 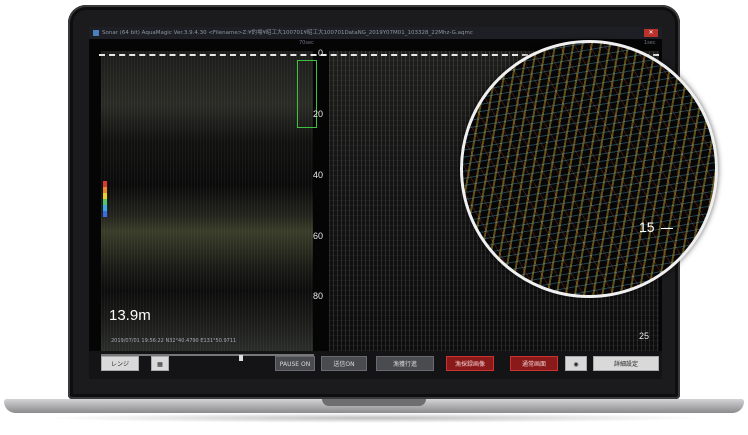 What do you see at coordinates (105, 214) in the screenshot?
I see `color-scale-swatch` at bounding box center [105, 214].